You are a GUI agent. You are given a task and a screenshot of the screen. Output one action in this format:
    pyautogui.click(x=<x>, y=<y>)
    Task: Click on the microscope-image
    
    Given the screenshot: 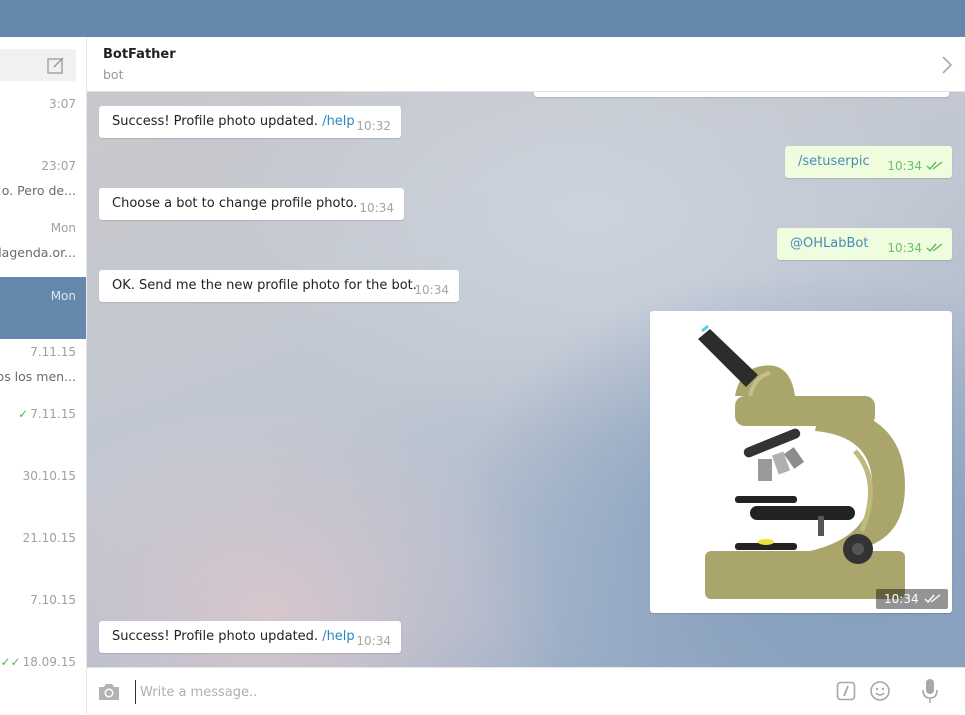 What is the action you would take?
    pyautogui.click(x=801, y=462)
    